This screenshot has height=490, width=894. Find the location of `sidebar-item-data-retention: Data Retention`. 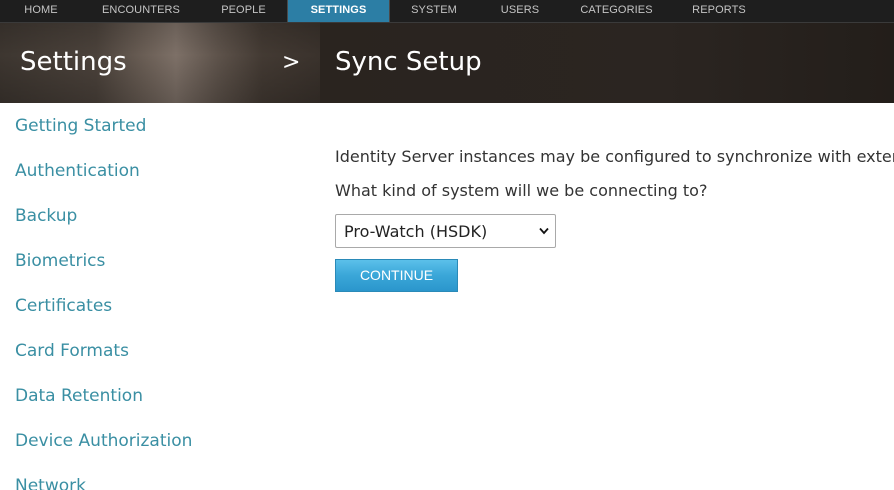

sidebar-item-data-retention: Data Retention is located at coordinates (79, 396).